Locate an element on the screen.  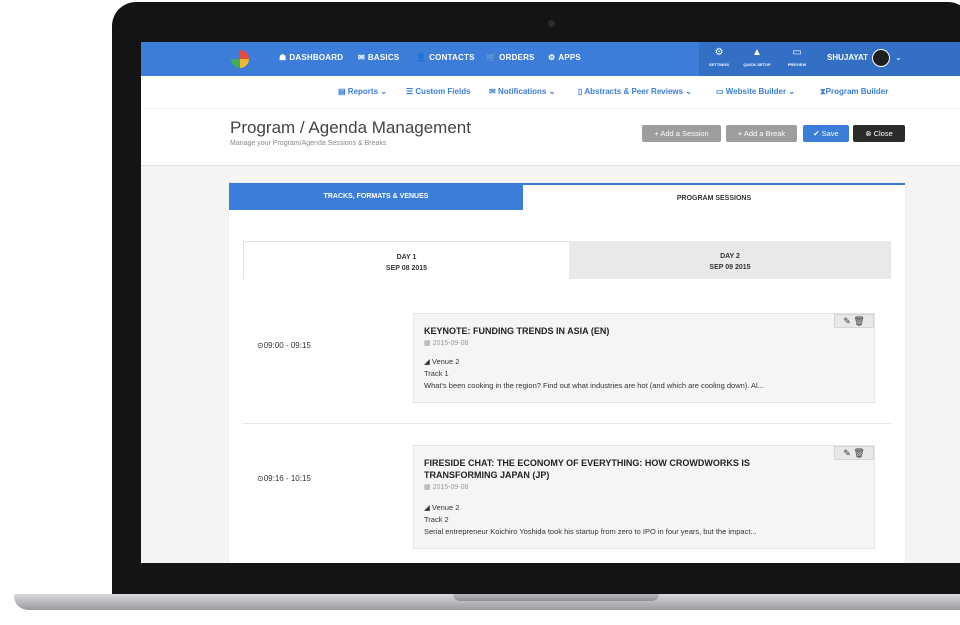
session-divider is located at coordinates (567, 423).